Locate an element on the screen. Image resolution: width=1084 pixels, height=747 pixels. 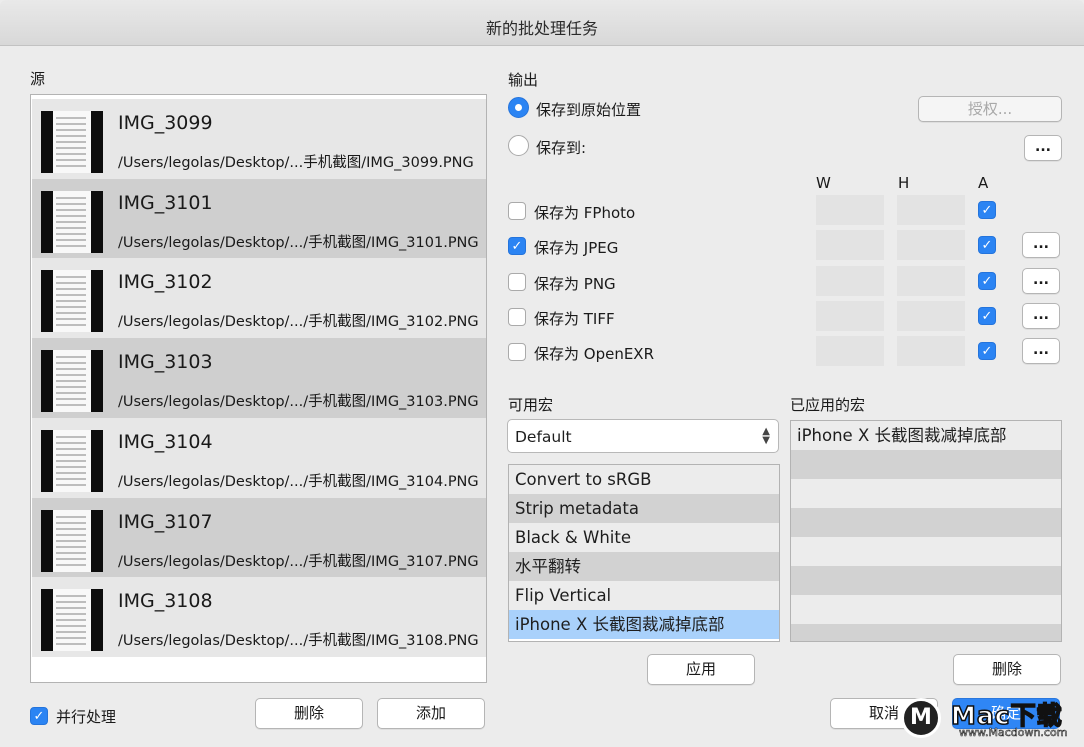
source-delete-button: 删除 is located at coordinates (309, 713).